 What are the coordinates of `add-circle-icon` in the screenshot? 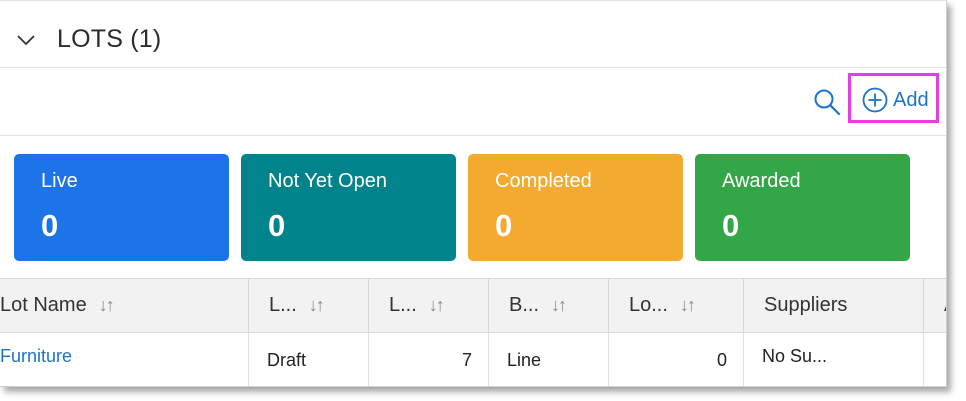 It's located at (875, 100).